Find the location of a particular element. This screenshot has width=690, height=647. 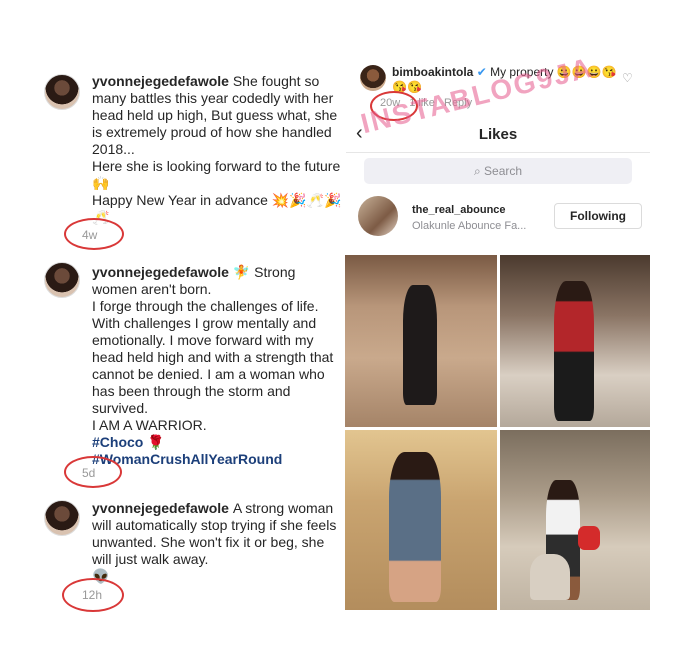

stroller is located at coordinates (550, 577).